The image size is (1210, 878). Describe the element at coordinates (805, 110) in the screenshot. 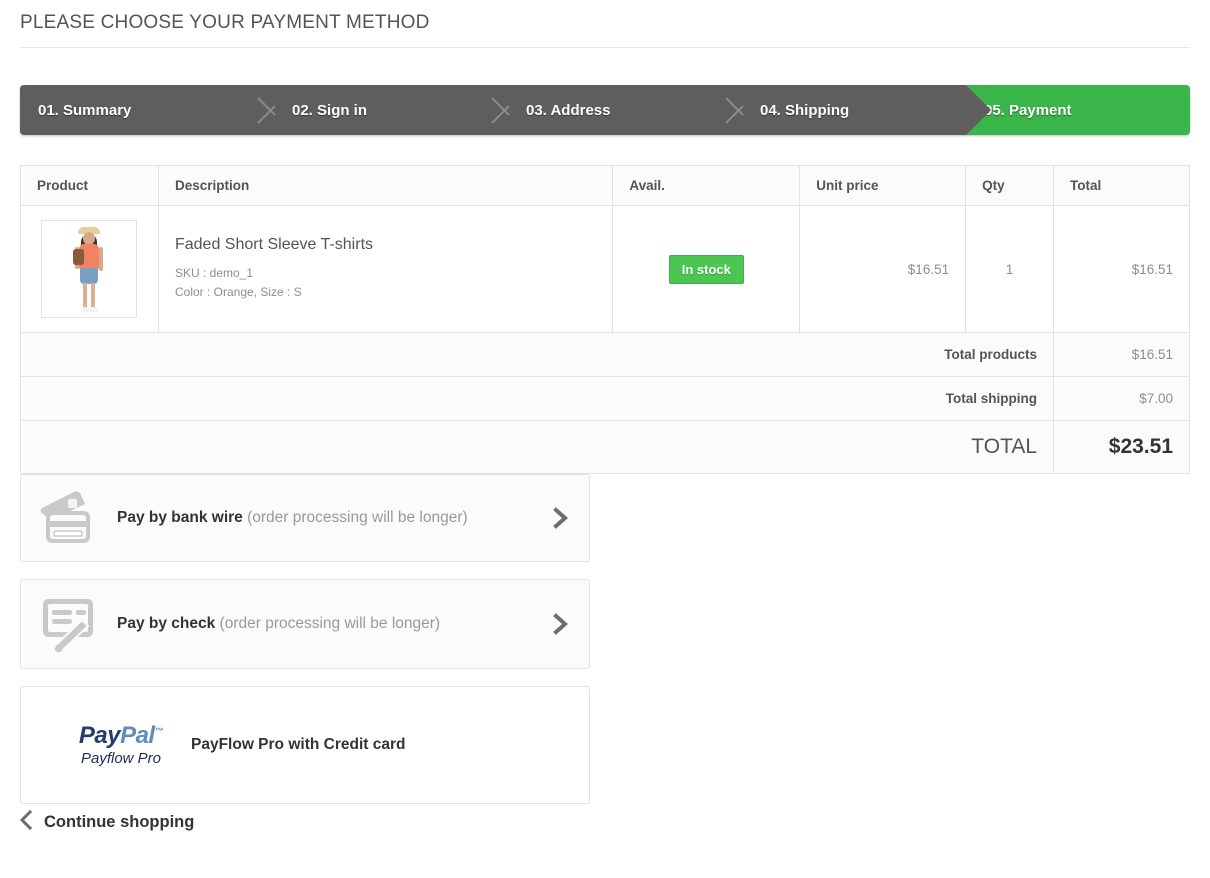

I see `step-shipping-label: 04. Shipping` at that location.